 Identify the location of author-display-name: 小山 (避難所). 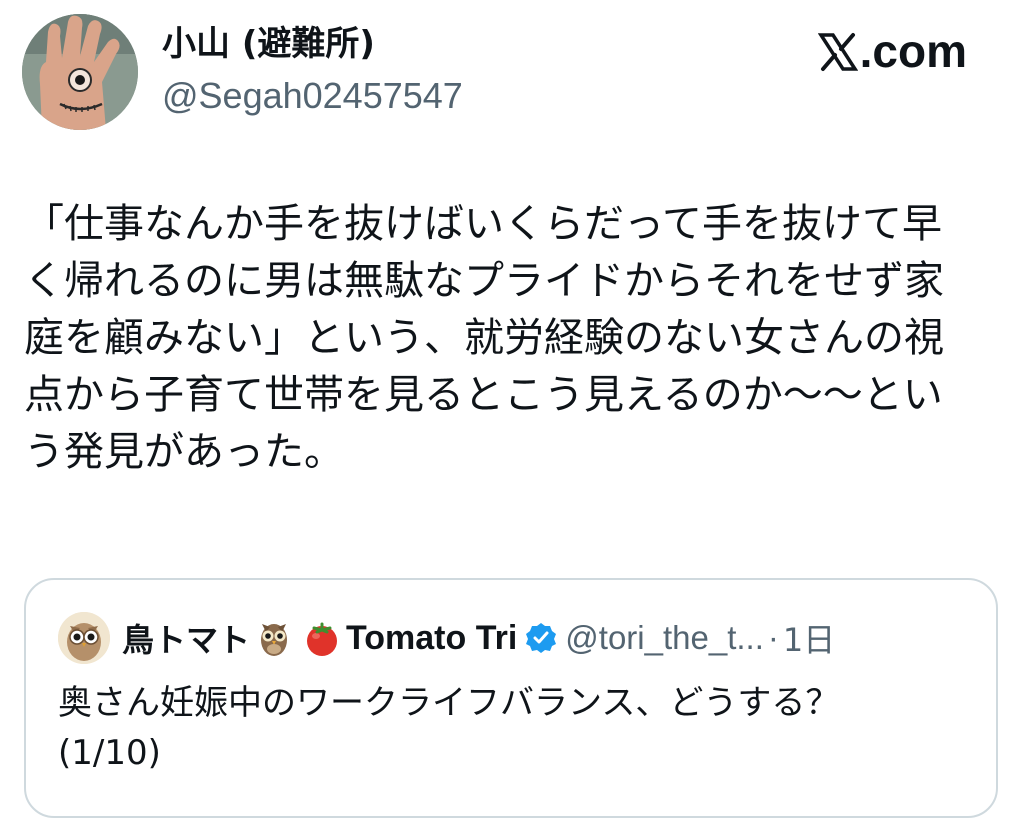
(268, 44).